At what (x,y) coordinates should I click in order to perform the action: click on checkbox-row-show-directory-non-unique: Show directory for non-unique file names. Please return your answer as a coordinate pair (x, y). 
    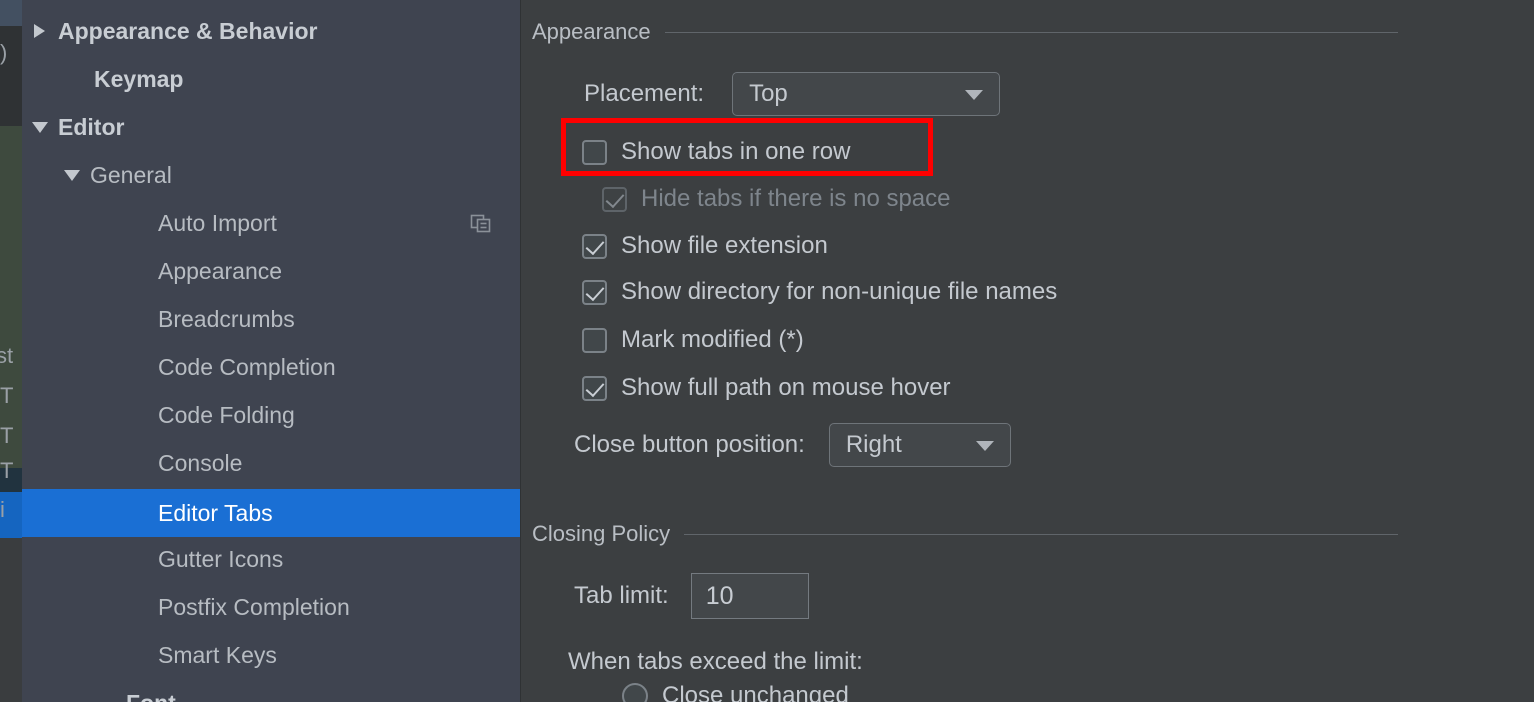
    Looking at the image, I should click on (819, 292).